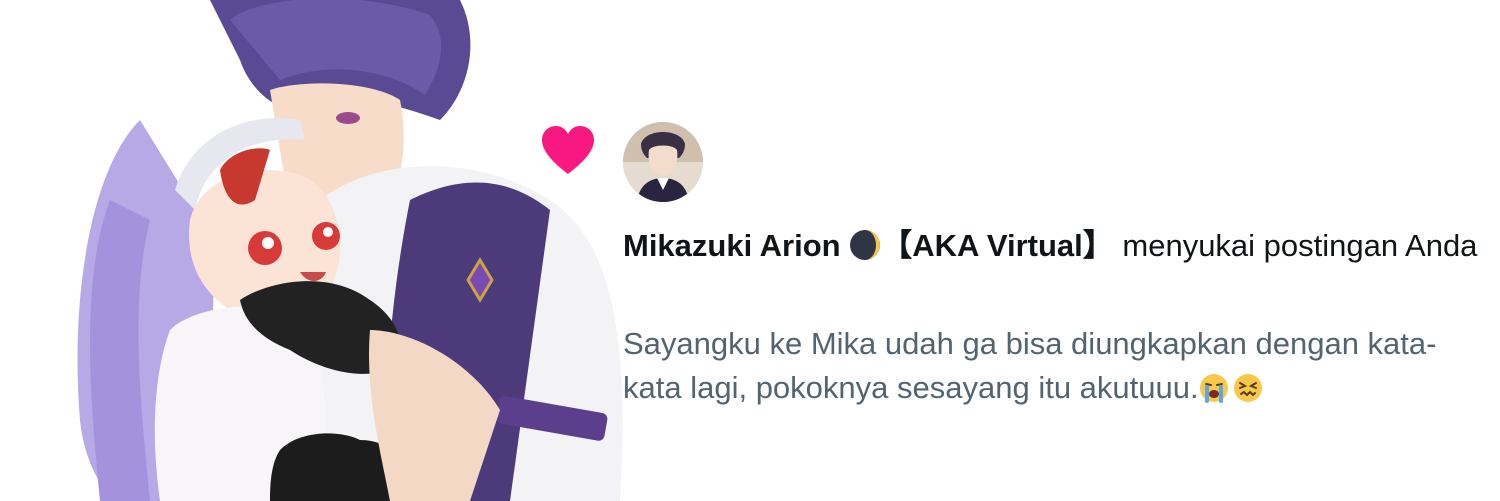  Describe the element at coordinates (1213, 388) in the screenshot. I see `loudly-crying-face-emoji-icon` at that location.